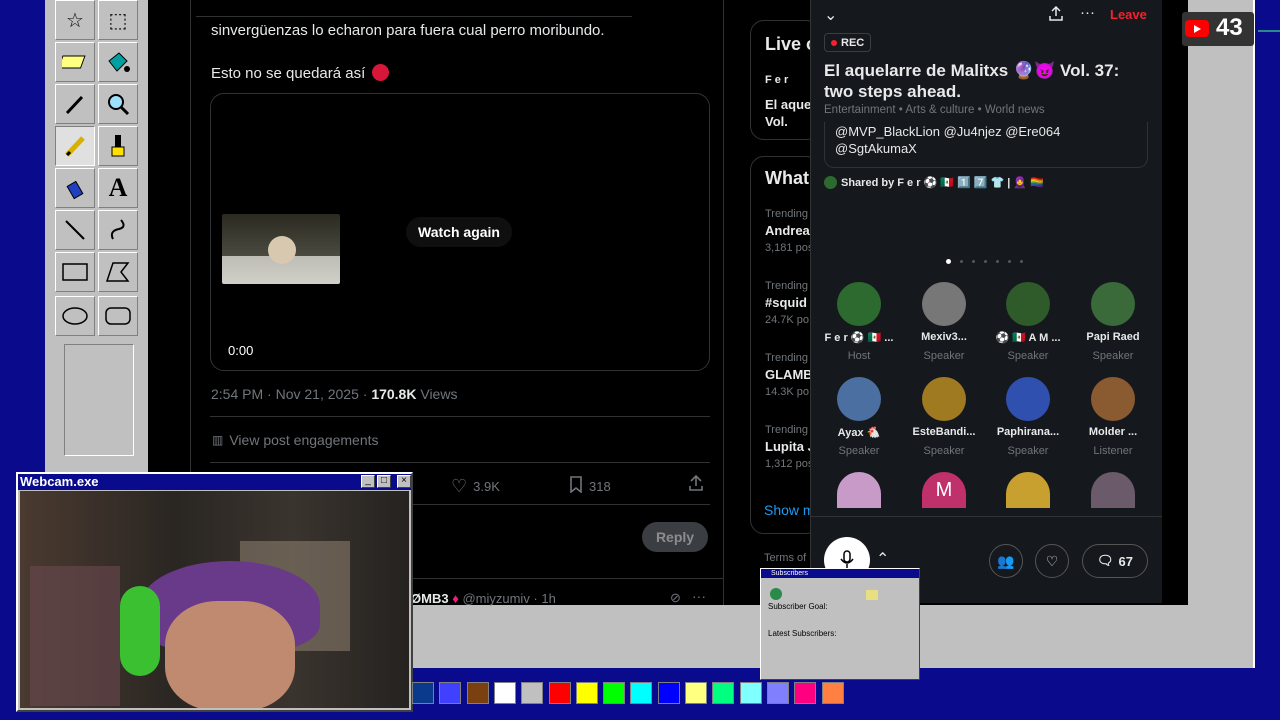 This screenshot has width=1280, height=720. What do you see at coordinates (75, 146) in the screenshot?
I see `pencil-icon` at bounding box center [75, 146].